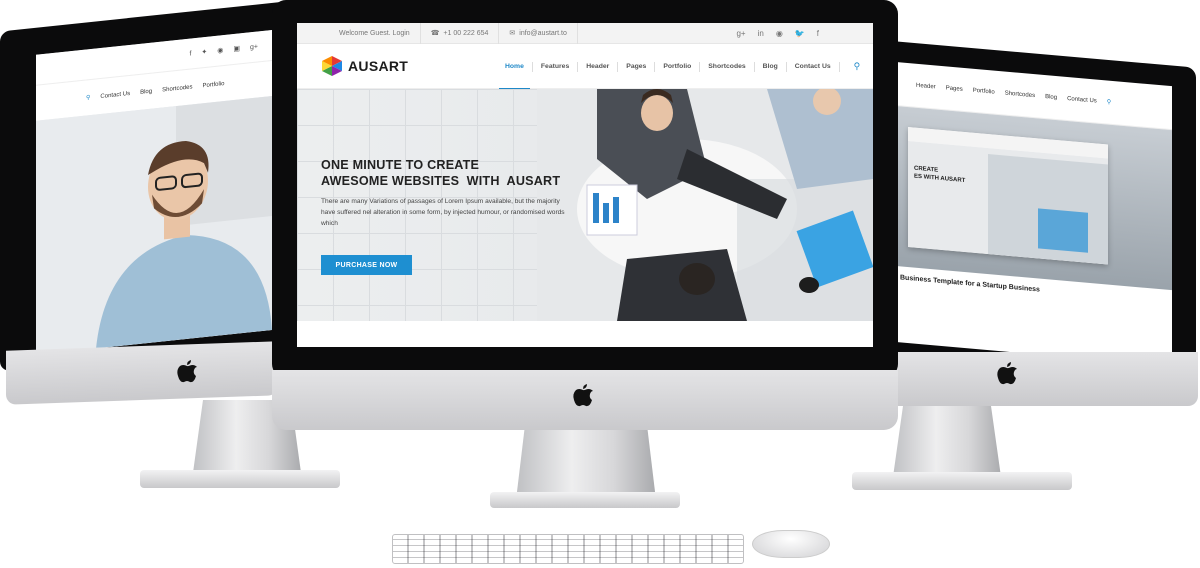  I want to click on right-nav-portfolio: Portfolio, so click(984, 91).